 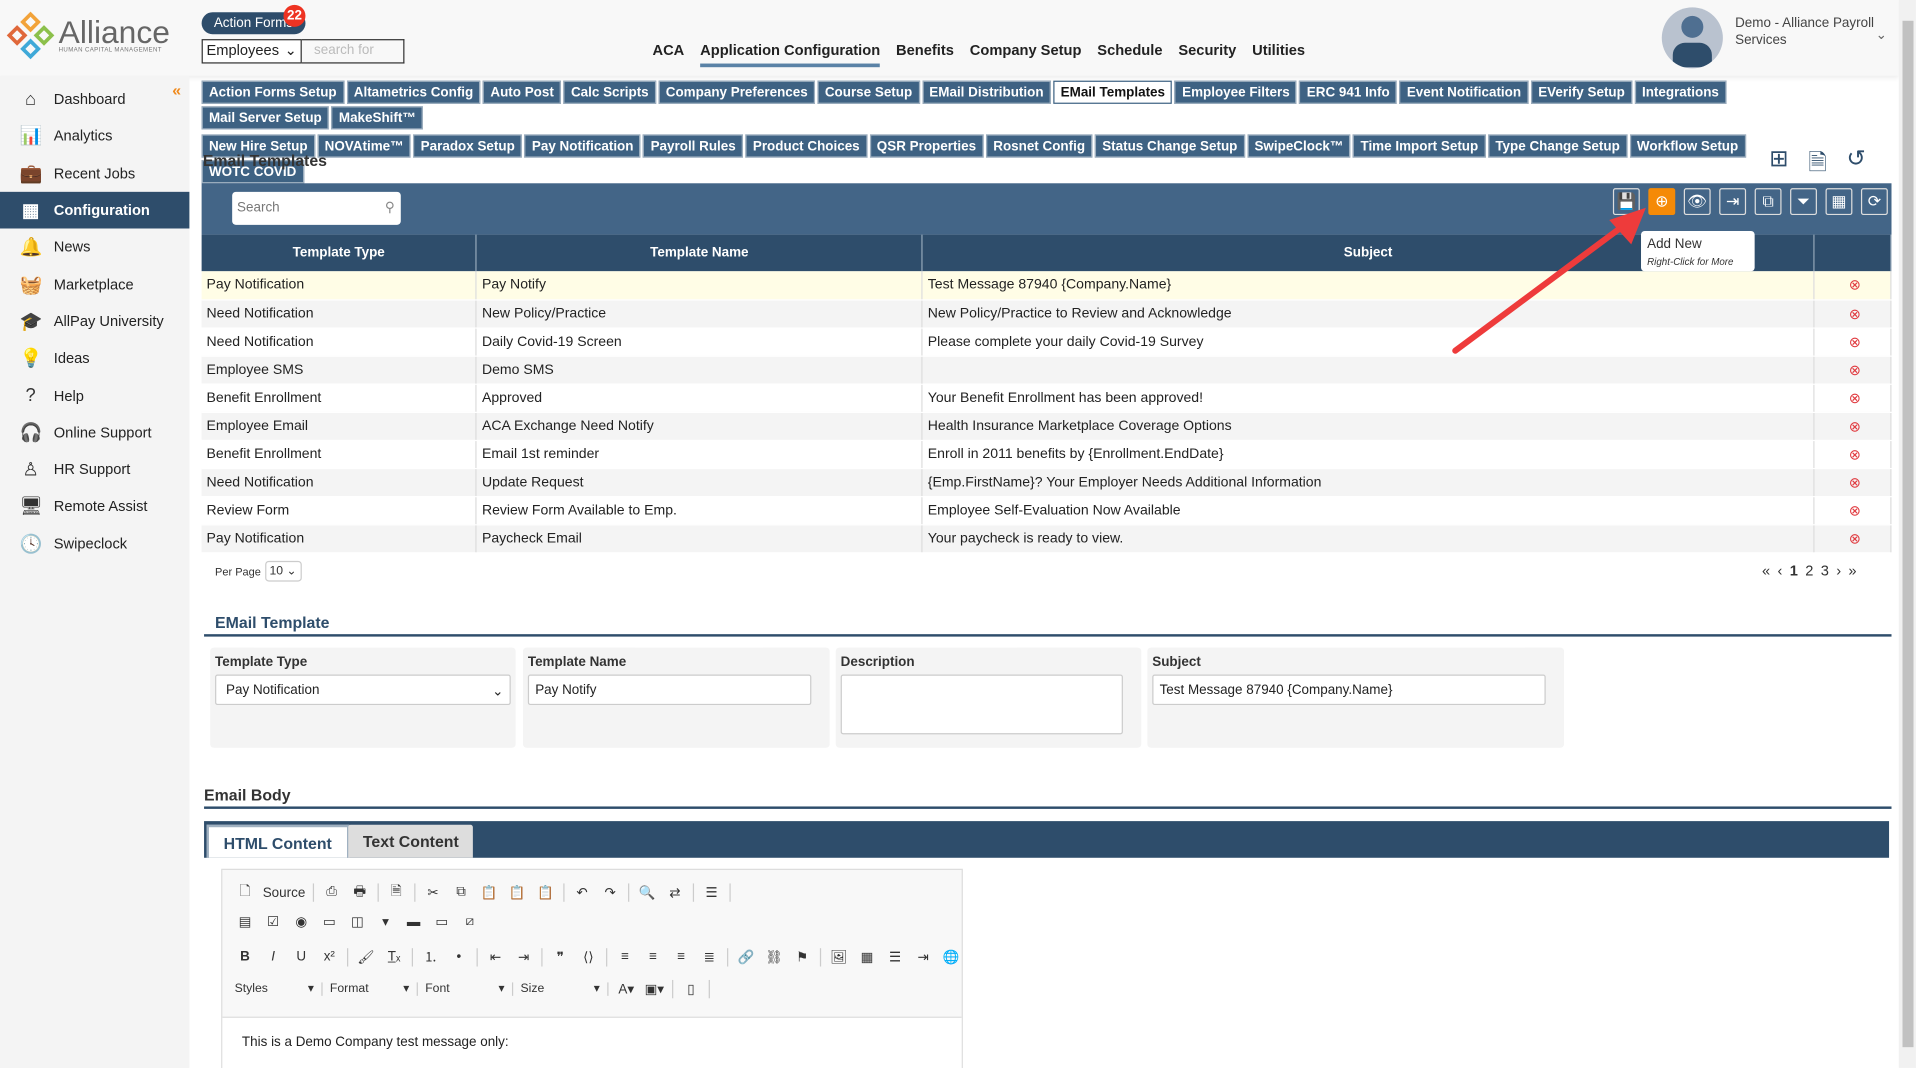 What do you see at coordinates (94, 247) in the screenshot?
I see `sidebar-item-news: 🔔 News` at bounding box center [94, 247].